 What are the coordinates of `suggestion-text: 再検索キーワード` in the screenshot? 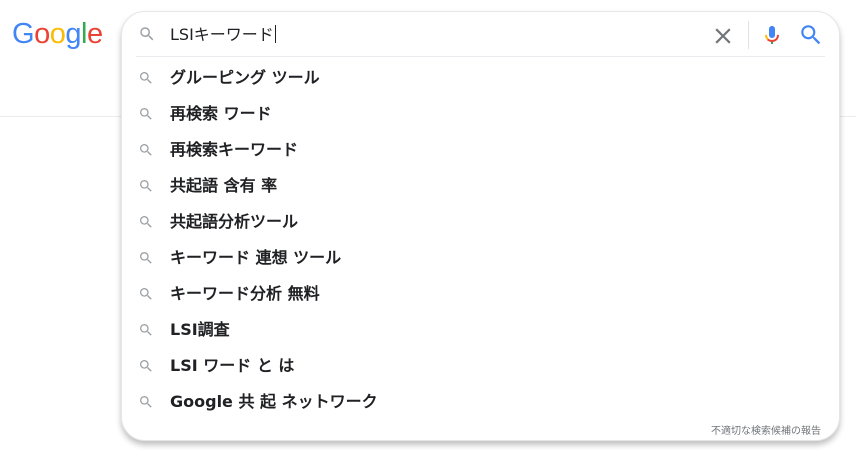 It's located at (234, 149).